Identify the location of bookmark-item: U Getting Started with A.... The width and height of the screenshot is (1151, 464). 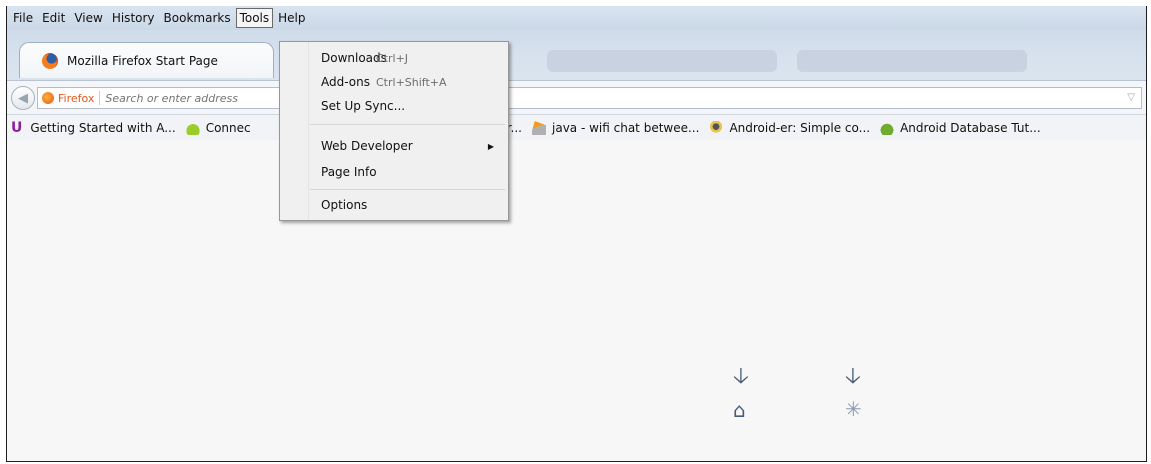
(91, 128).